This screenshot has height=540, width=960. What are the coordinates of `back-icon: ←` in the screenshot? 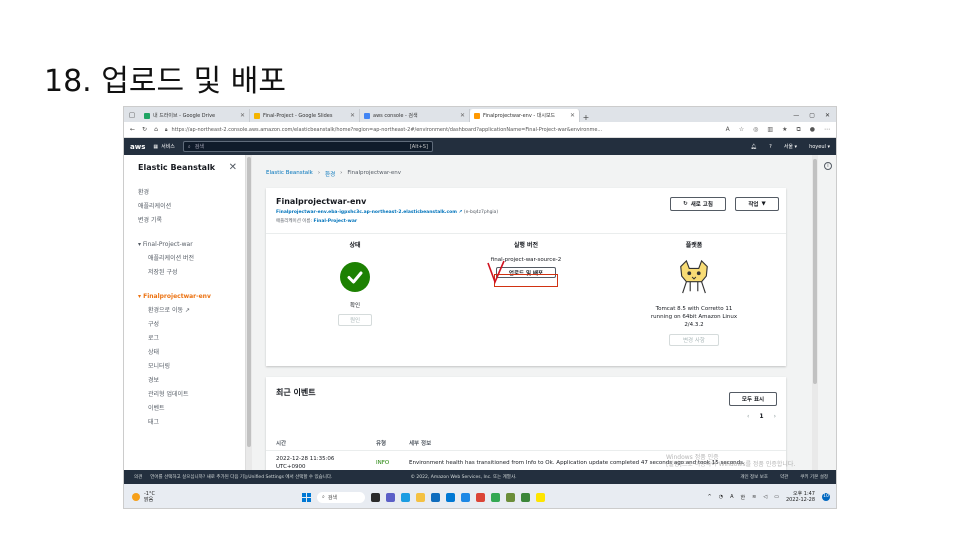 It's located at (132, 129).